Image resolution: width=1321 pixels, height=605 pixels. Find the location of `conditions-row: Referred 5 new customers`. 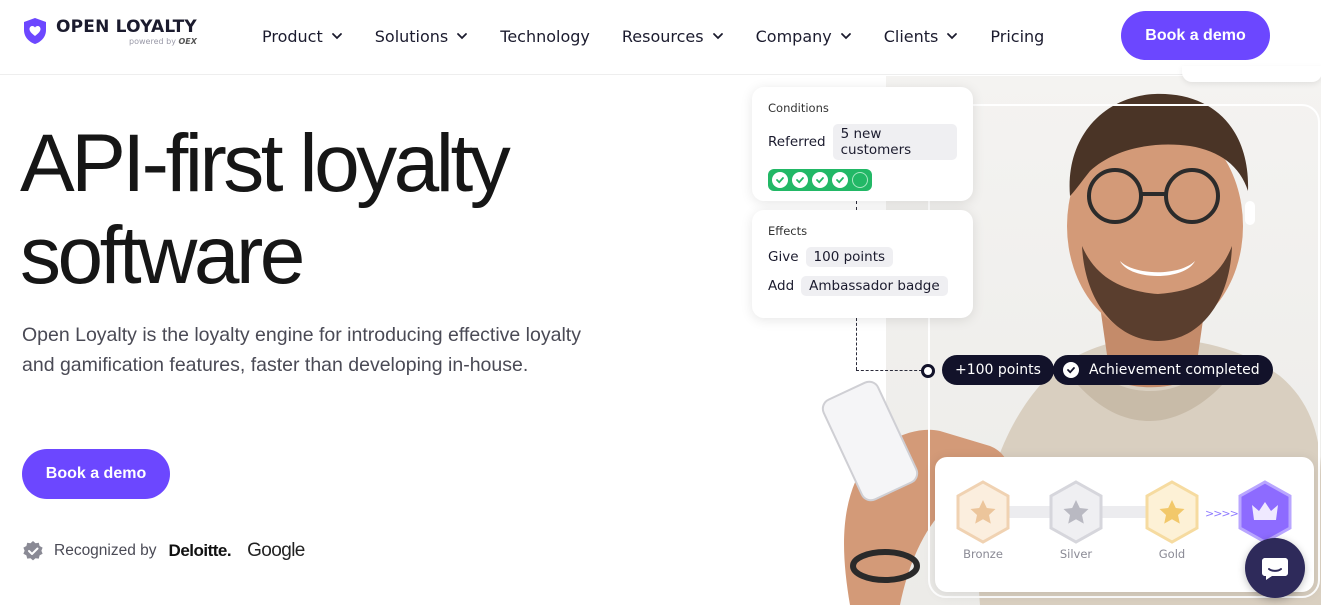

conditions-row: Referred 5 new customers is located at coordinates (862, 142).